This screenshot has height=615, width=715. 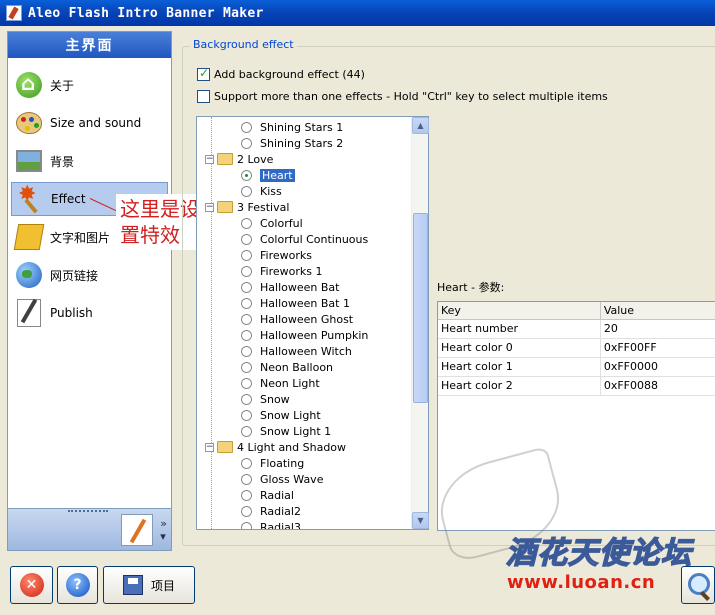 I want to click on add-background-effect-checkbox: Add background effect (44), so click(x=281, y=73).